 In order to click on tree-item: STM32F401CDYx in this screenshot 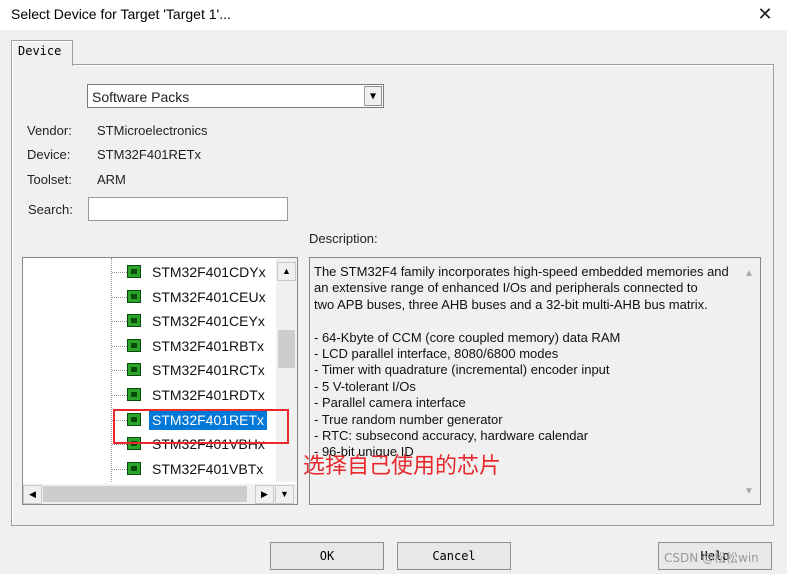, I will do `click(149, 272)`.